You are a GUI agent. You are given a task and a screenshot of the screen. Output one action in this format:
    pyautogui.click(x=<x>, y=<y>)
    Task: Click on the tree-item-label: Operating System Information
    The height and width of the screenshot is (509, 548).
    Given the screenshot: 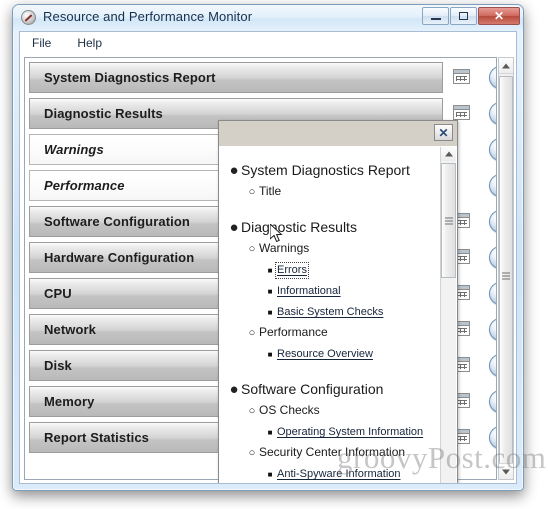 What is the action you would take?
    pyautogui.click(x=350, y=432)
    